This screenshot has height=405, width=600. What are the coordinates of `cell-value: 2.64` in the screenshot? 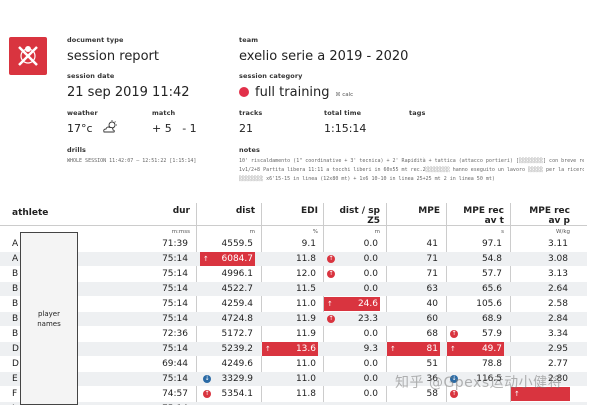 It's located at (557, 289).